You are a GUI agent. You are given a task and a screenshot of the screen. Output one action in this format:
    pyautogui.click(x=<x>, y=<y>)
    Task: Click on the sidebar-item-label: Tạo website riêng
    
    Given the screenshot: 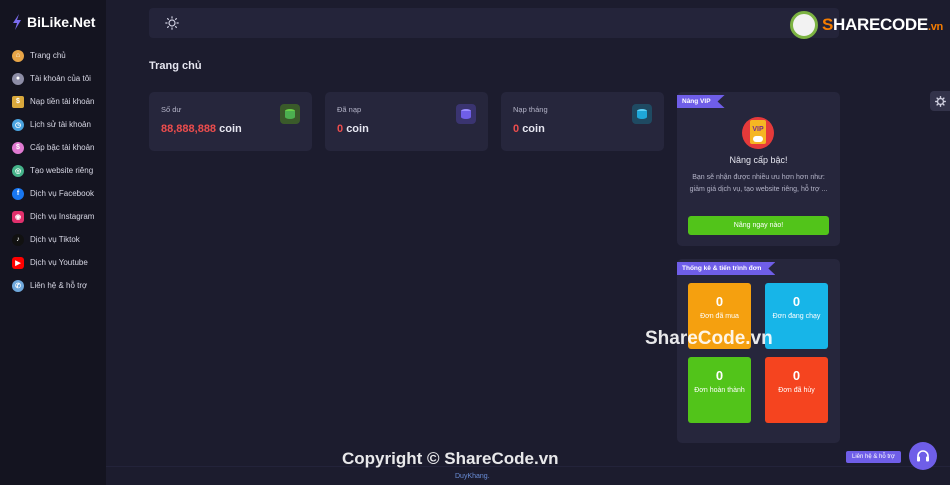 What is the action you would take?
    pyautogui.click(x=62, y=170)
    